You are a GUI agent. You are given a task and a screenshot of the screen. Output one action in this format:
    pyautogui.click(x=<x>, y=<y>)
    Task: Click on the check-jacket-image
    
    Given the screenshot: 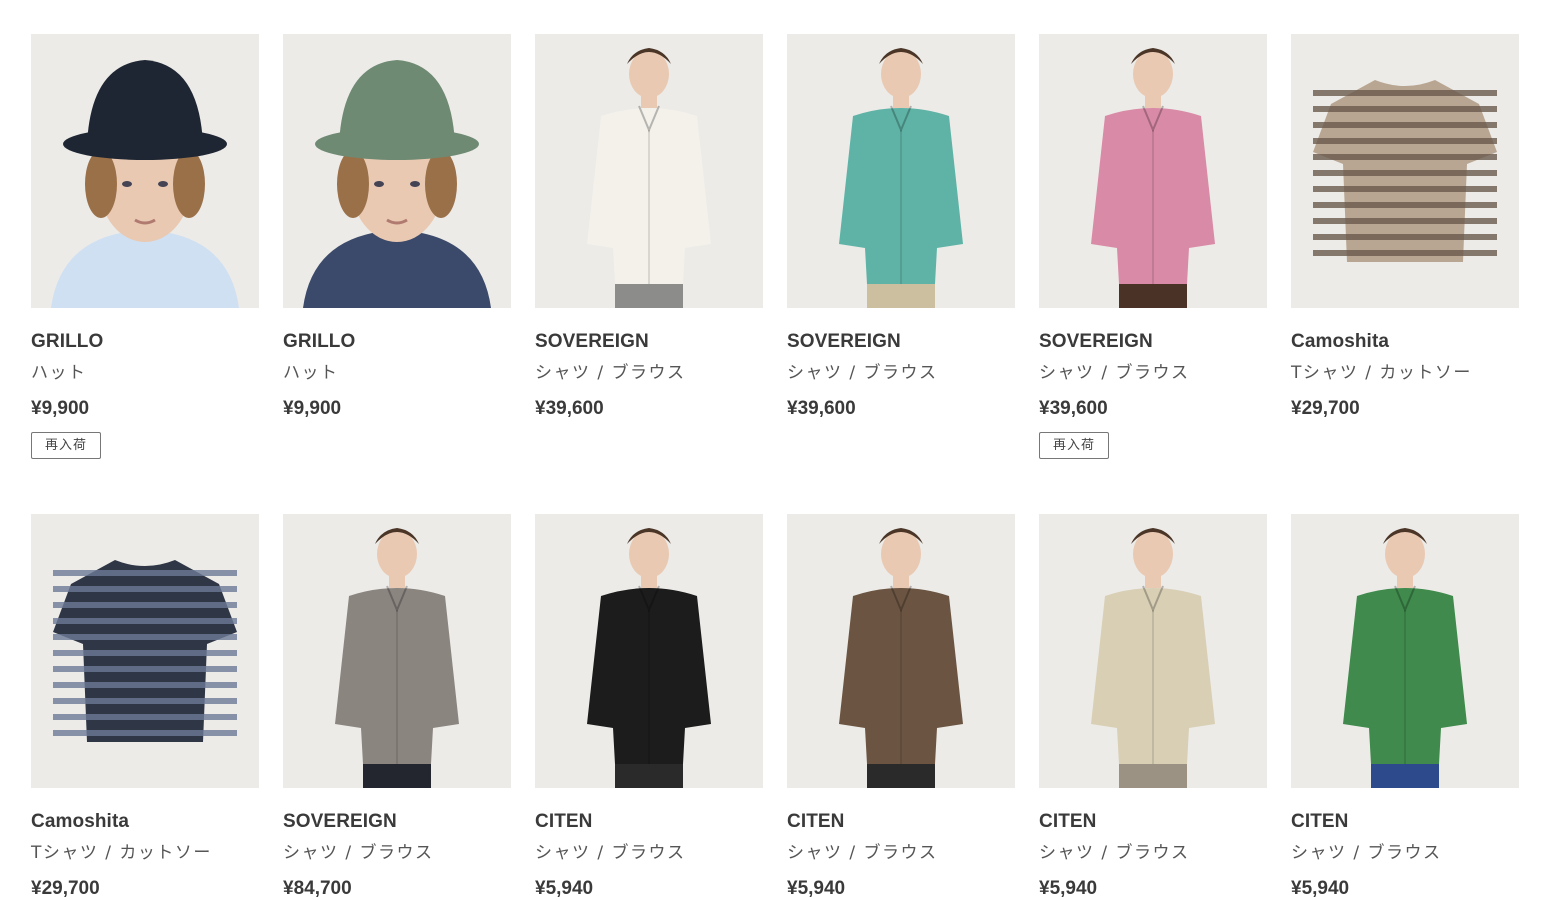 What is the action you would take?
    pyautogui.click(x=397, y=651)
    